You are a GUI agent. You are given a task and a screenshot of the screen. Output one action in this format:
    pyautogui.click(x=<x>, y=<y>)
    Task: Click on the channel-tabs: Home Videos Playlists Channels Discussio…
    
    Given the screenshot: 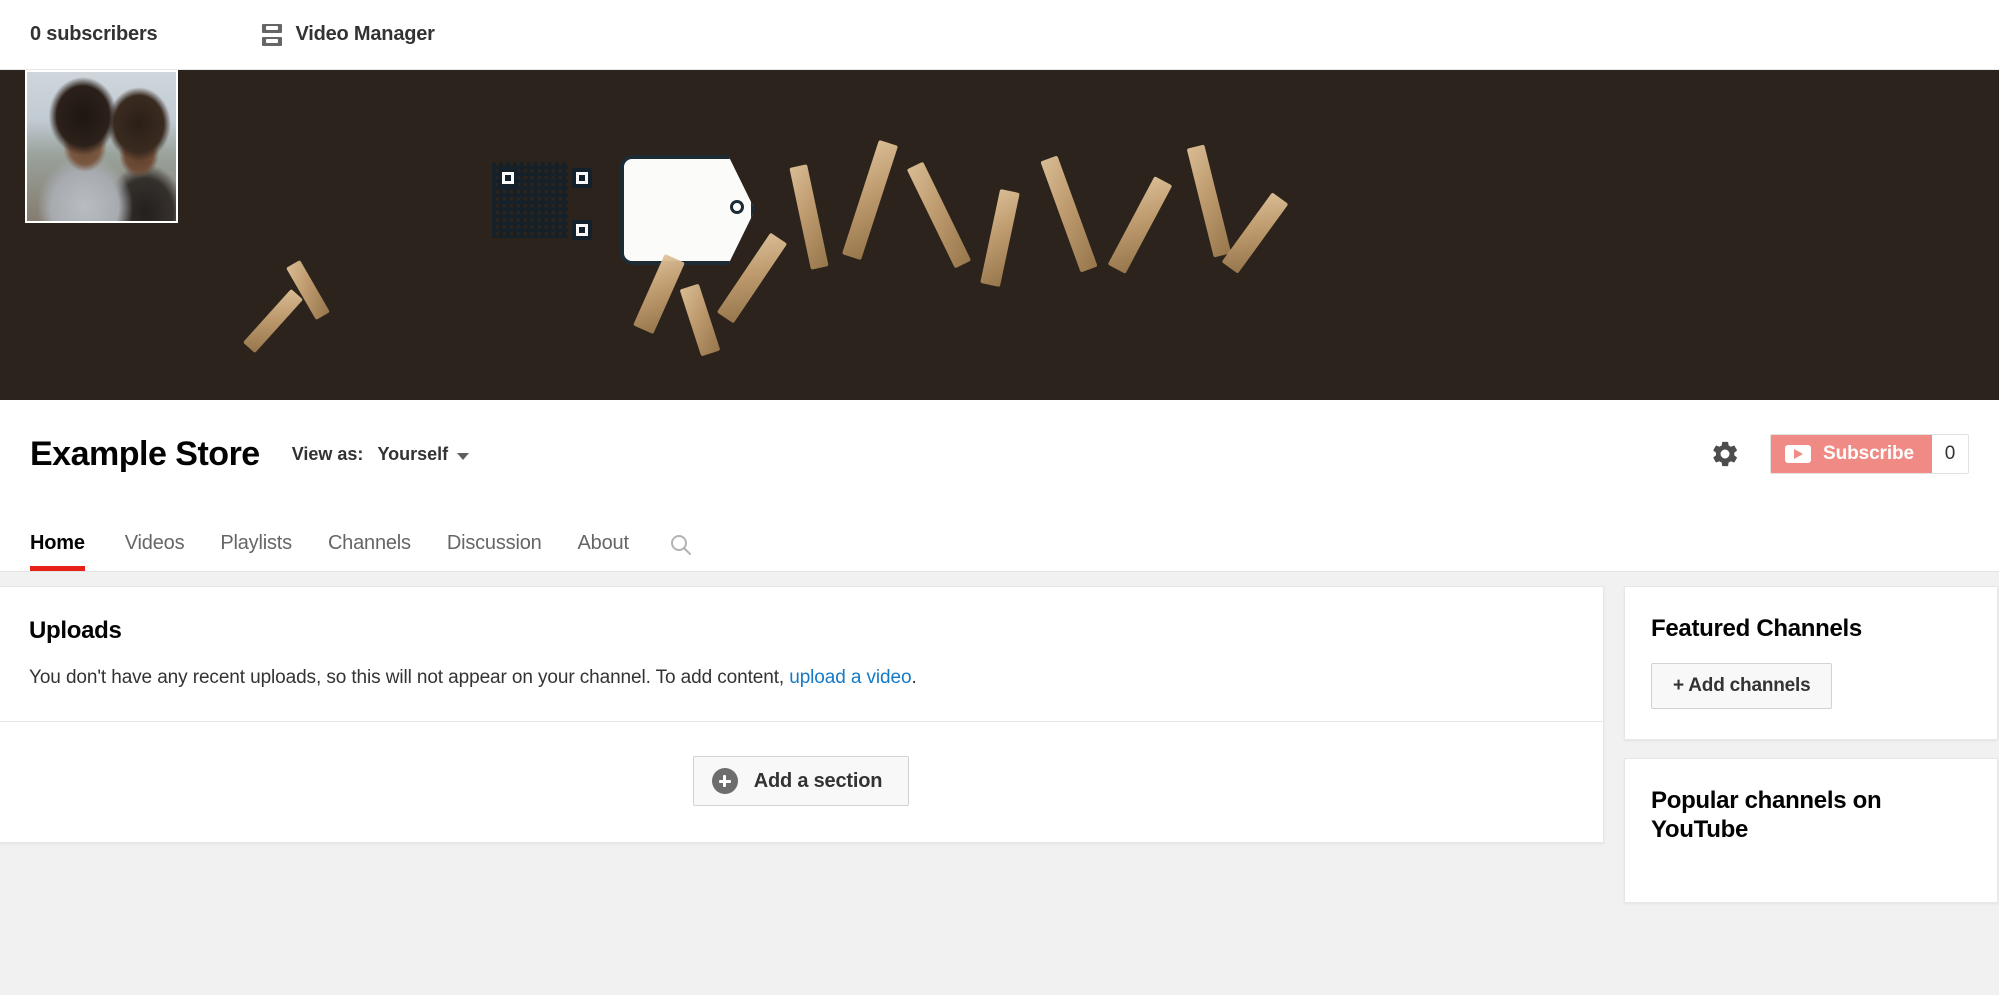 What is the action you would take?
    pyautogui.click(x=999, y=540)
    